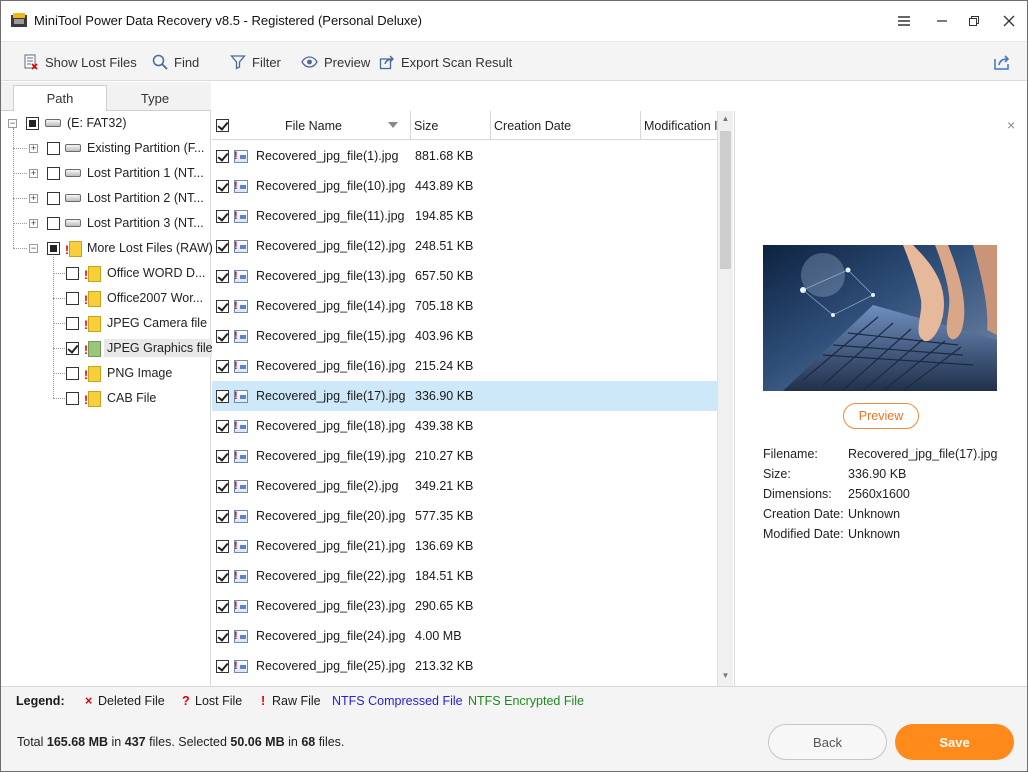  I want to click on tree-item-root: − (E: FAT32), so click(106, 123).